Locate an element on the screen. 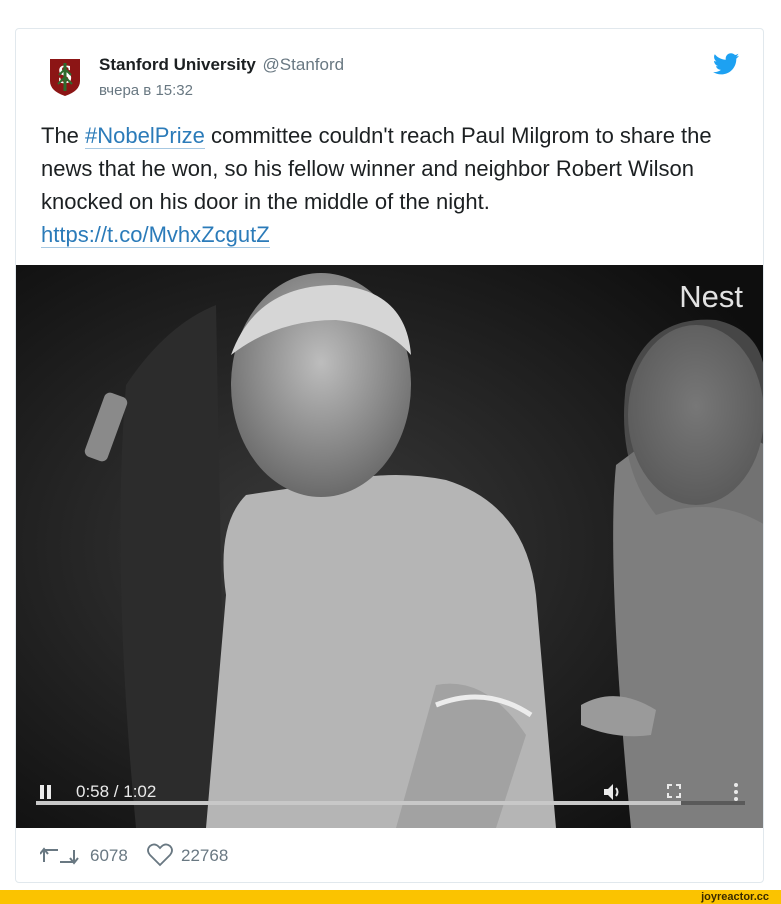  heart-icon is located at coordinates (160, 855).